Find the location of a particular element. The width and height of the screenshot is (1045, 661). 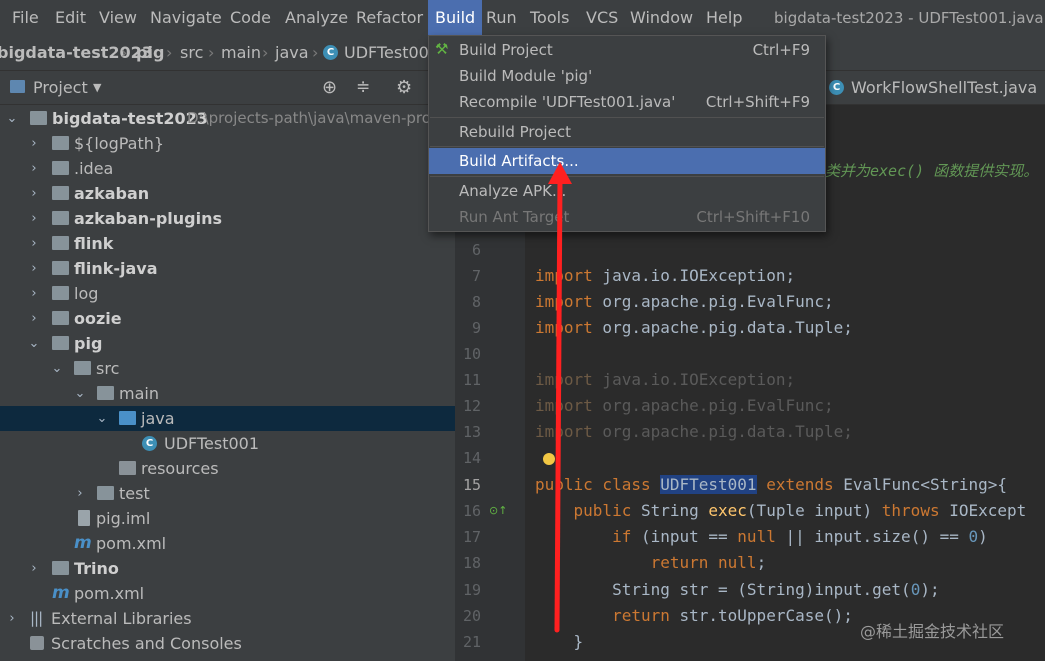

tree-row: › flink-java is located at coordinates (227, 268).